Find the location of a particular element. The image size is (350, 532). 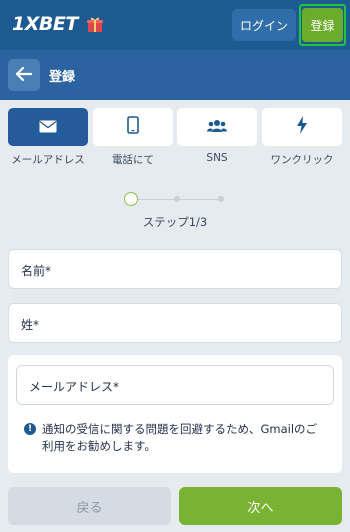

register-button: 登録 is located at coordinates (322, 25).